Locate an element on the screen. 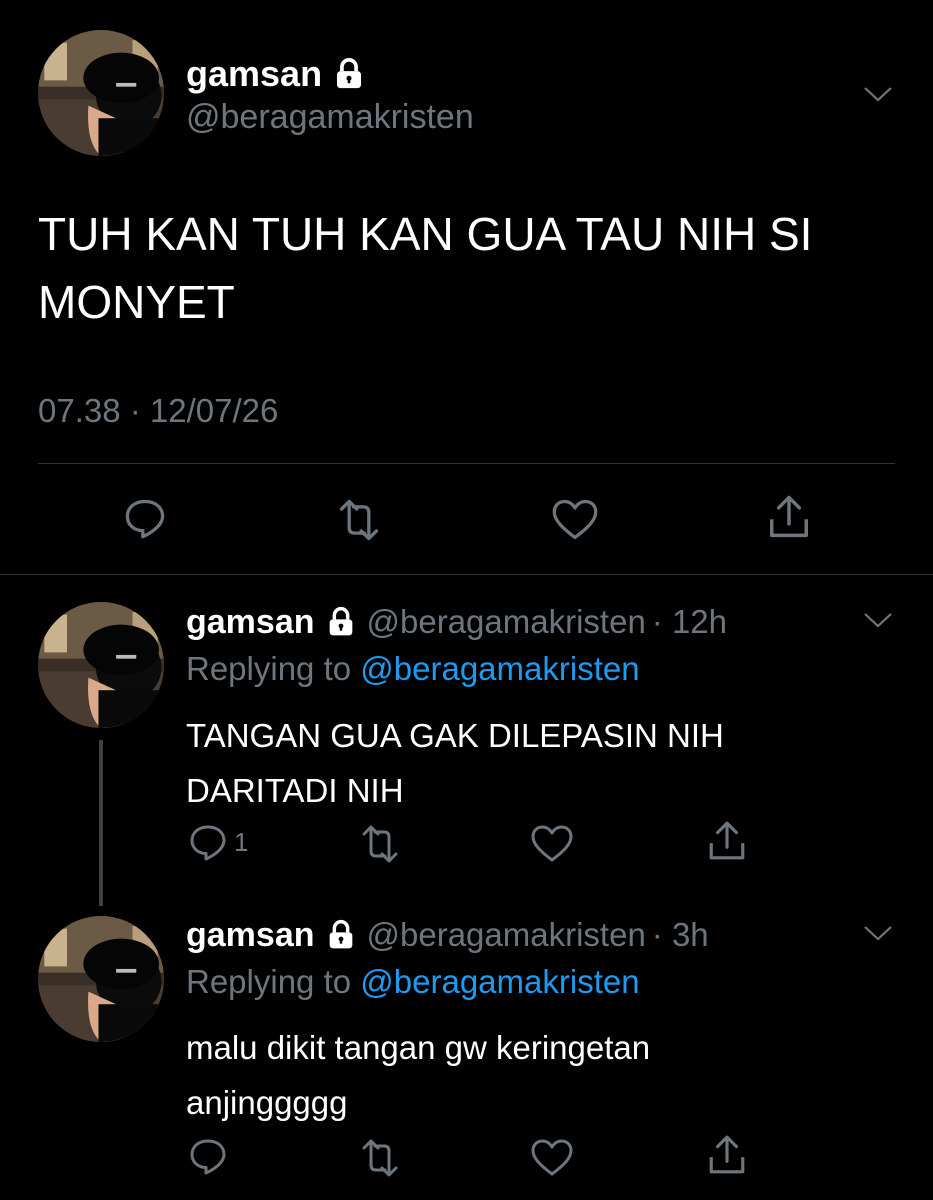  author-line: gamsan is located at coordinates (276, 74).